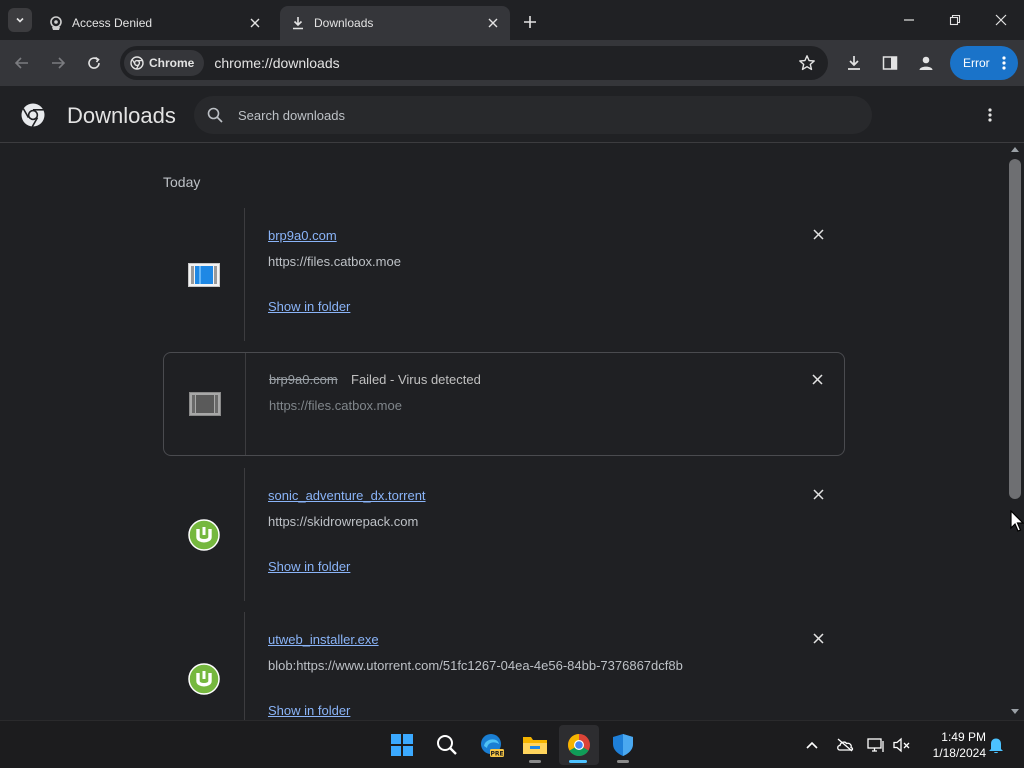  I want to click on arrow-left-icon, so click(21, 63).